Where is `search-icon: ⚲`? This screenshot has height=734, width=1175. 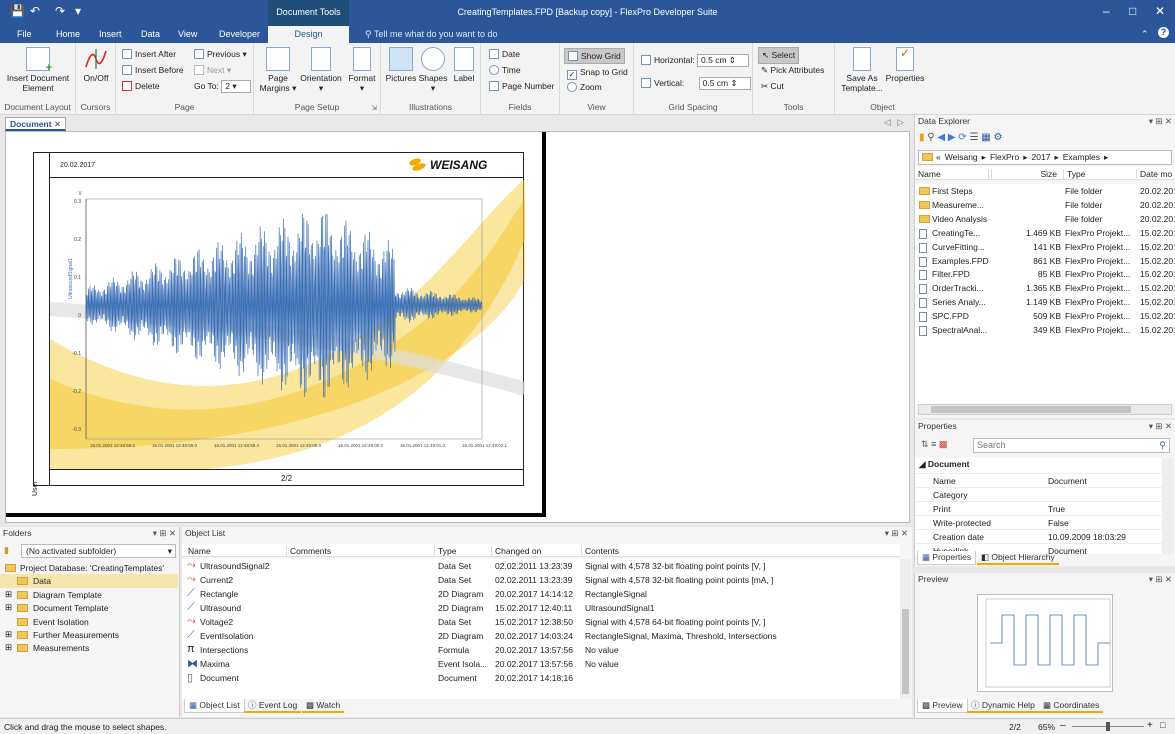 search-icon: ⚲ is located at coordinates (1162, 445).